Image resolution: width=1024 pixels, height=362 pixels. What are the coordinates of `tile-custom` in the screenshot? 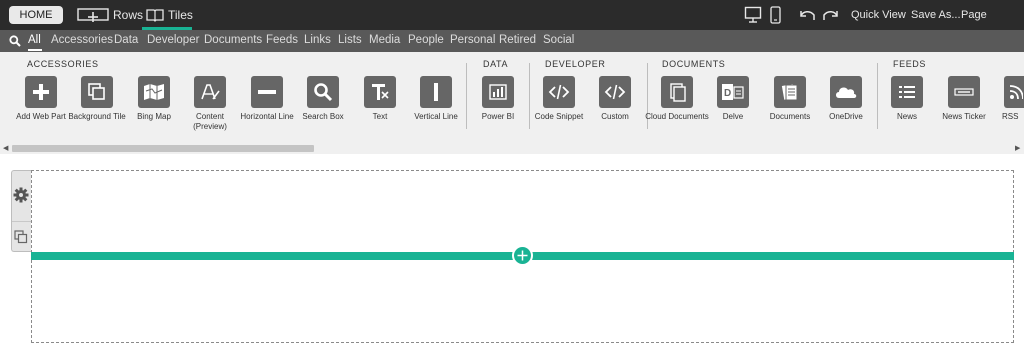 It's located at (615, 92).